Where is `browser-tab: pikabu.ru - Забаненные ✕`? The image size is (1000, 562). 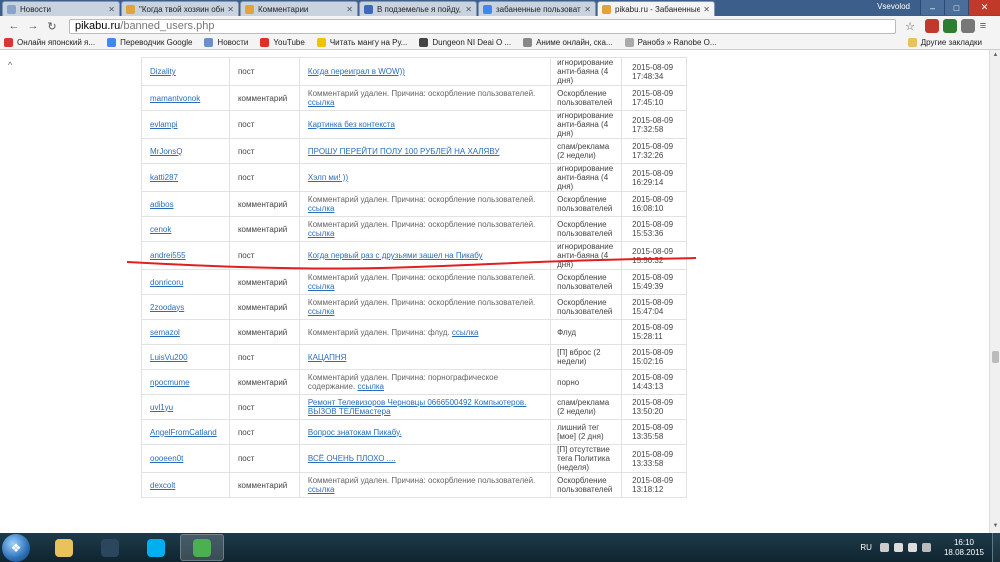
browser-tab: pikabu.ru - Забаненные ✕ is located at coordinates (656, 8).